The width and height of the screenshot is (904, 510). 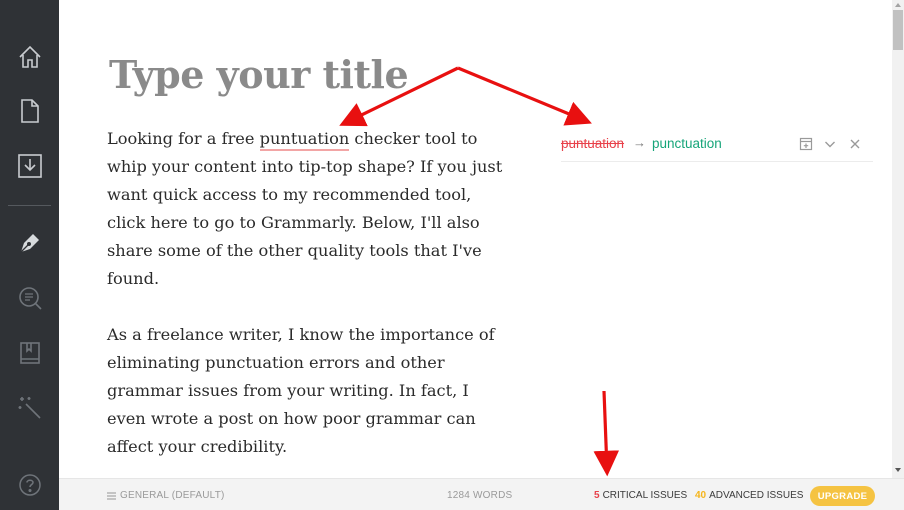 I want to click on new-document-button, so click(x=29, y=111).